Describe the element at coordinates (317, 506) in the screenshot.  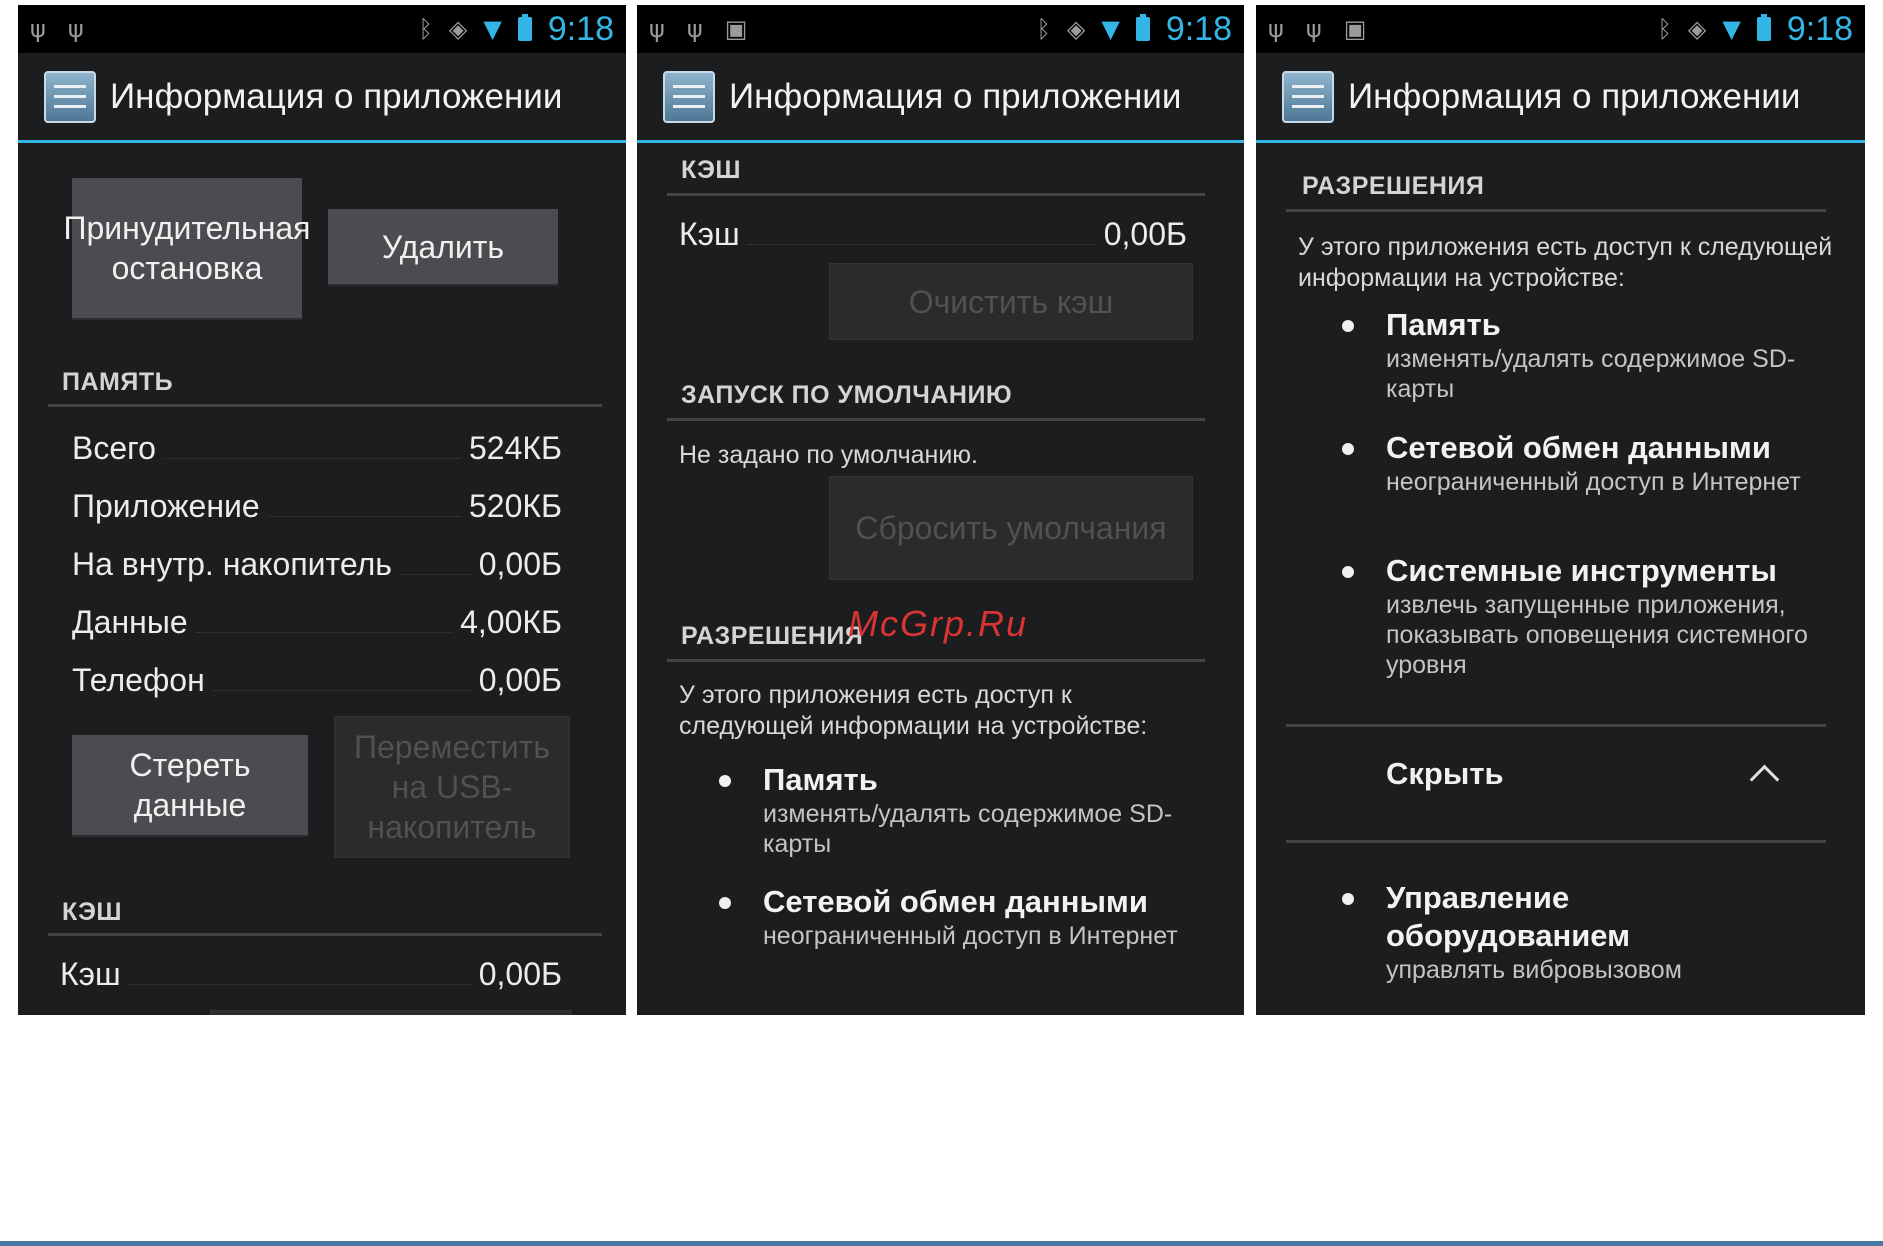
I see `memory-row-app: Приложение 520КБ` at that location.